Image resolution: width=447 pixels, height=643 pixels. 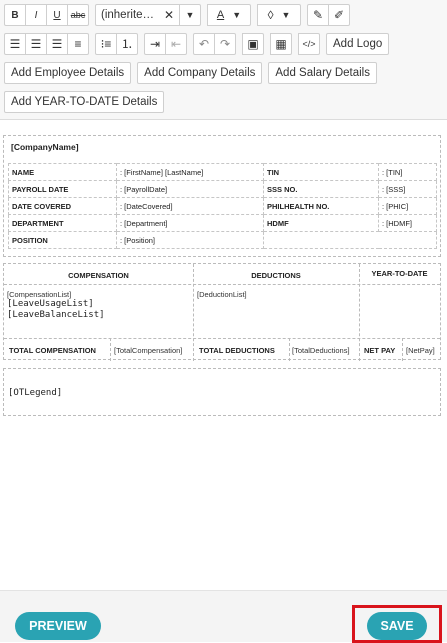 I want to click on column-divider, so click(x=359, y=312).